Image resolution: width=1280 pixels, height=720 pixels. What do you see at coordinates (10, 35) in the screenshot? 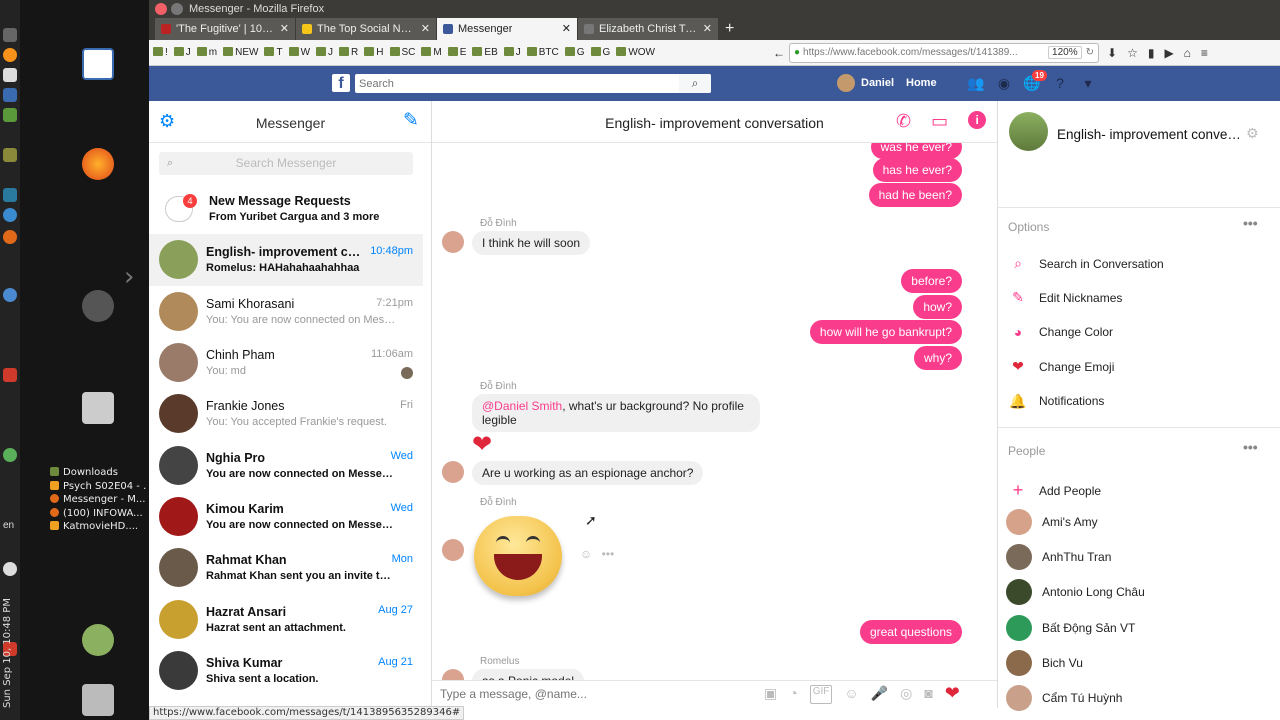
I see `app-icon` at bounding box center [10, 35].